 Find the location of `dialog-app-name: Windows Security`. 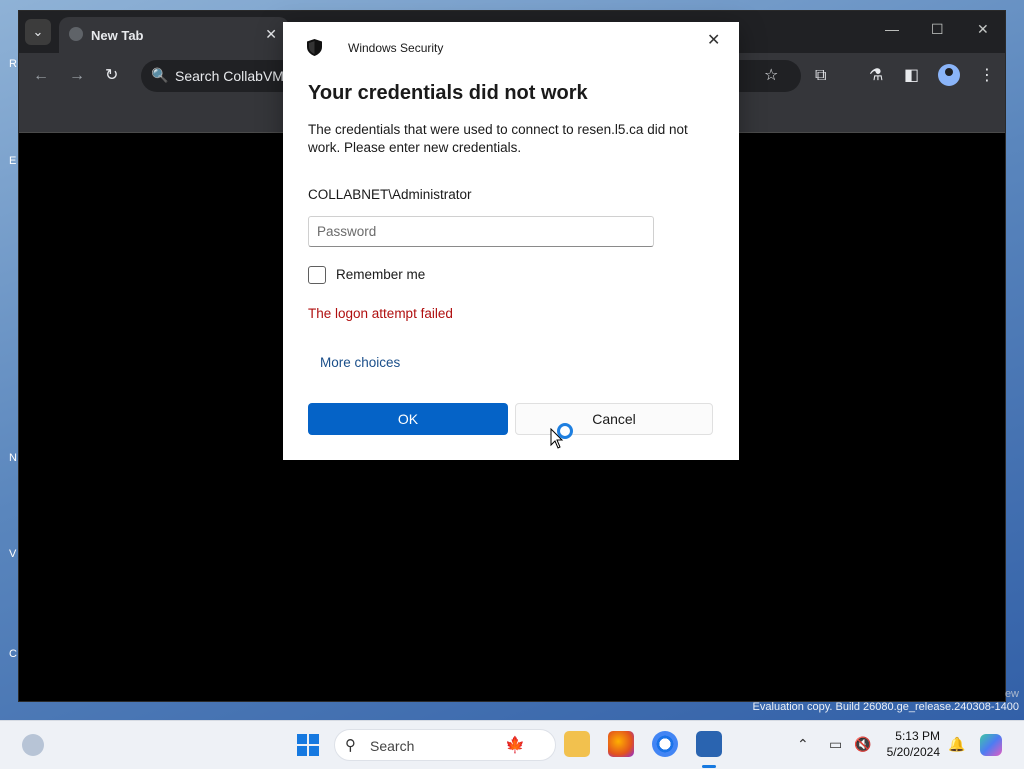

dialog-app-name: Windows Security is located at coordinates (396, 48).